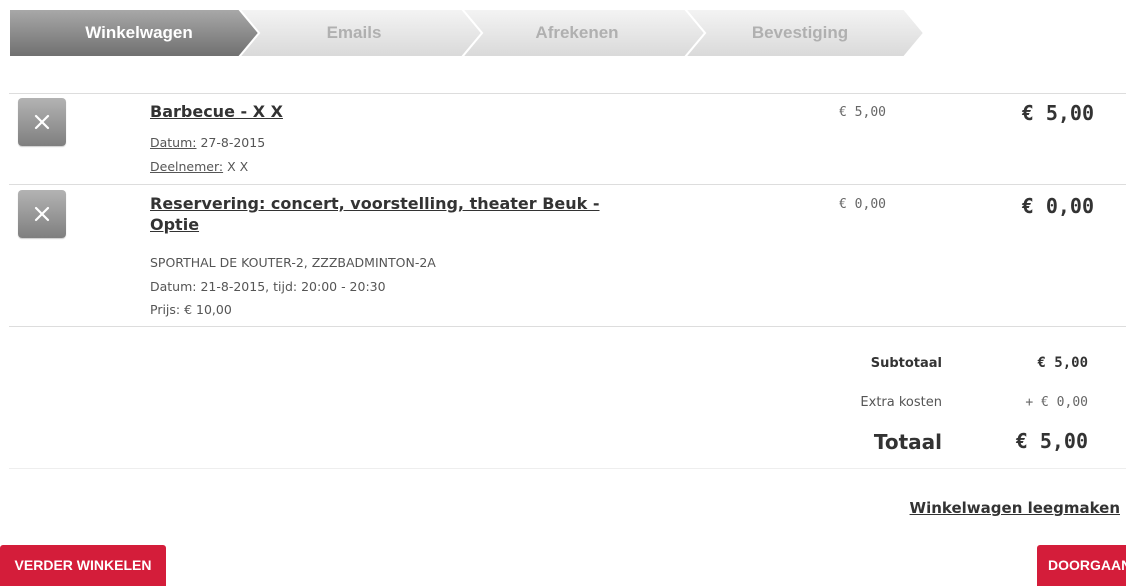 The width and height of the screenshot is (1126, 586). Describe the element at coordinates (577, 33) in the screenshot. I see `step-afrekenen: Afrekenen` at that location.